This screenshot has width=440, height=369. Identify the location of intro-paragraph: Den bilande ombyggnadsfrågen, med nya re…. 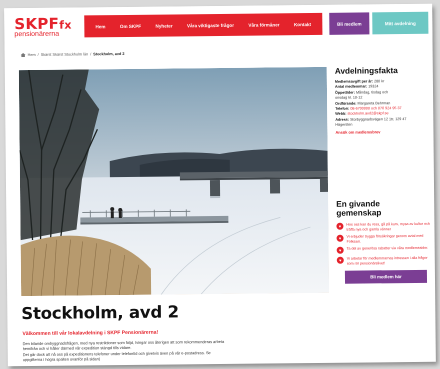
(173, 350).